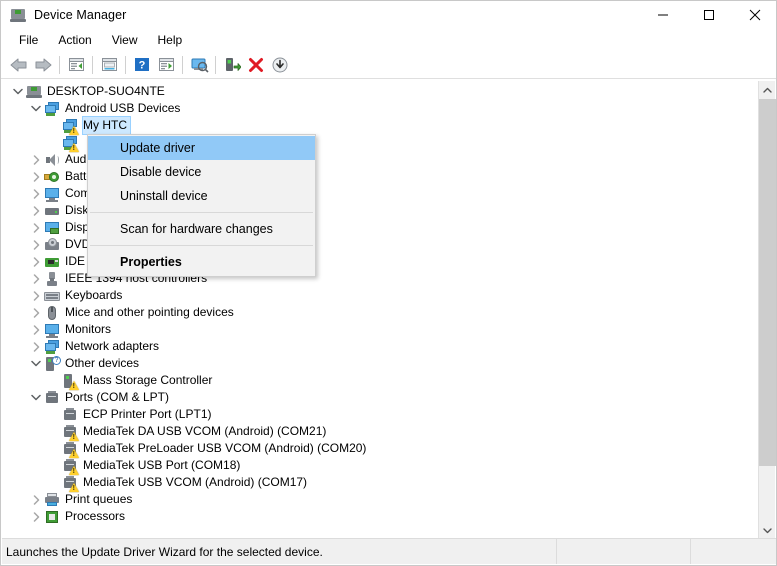  Describe the element at coordinates (379, 363) in the screenshot. I see `tree-row: ? Other devices` at that location.